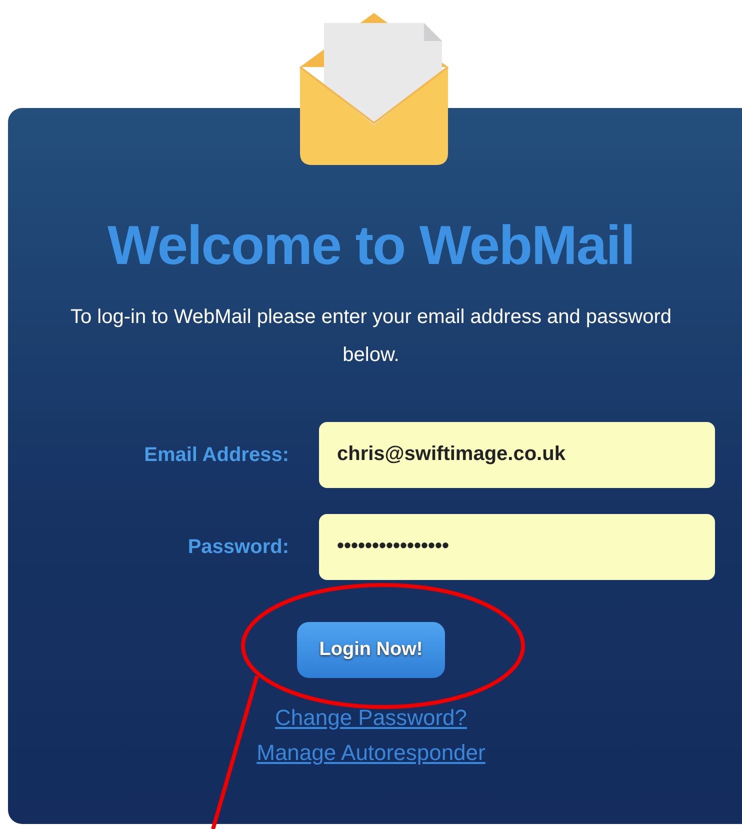 The height and width of the screenshot is (829, 742). What do you see at coordinates (237, 547) in the screenshot?
I see `field-label: Password:` at bounding box center [237, 547].